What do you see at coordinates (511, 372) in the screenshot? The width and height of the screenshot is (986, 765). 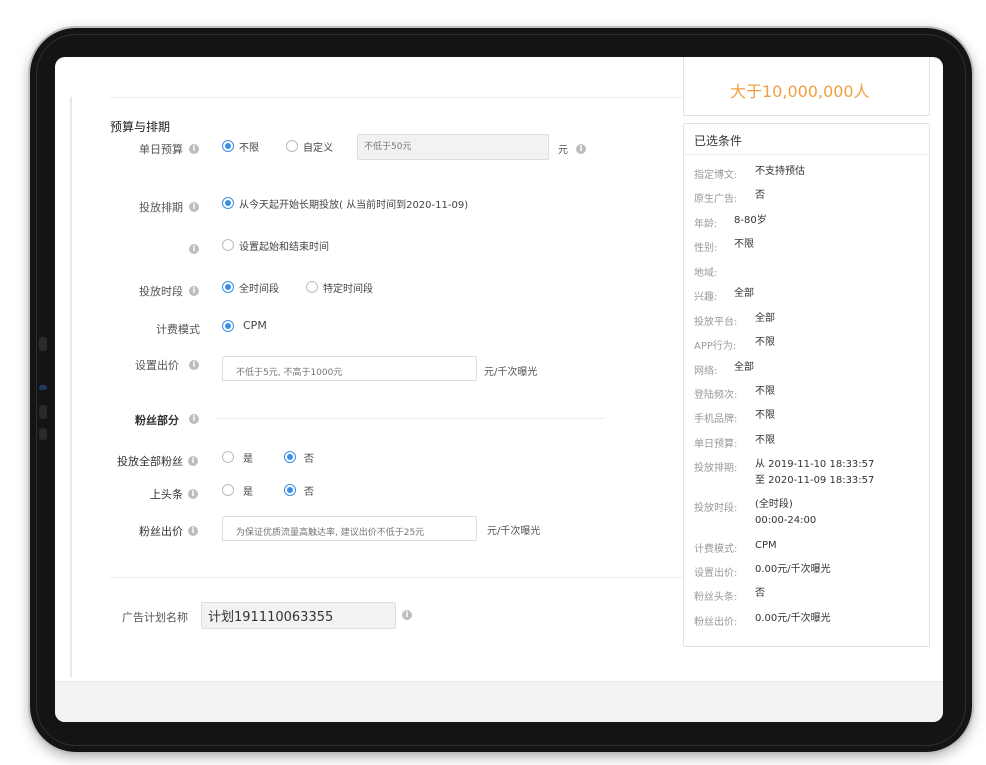 I see `bid-unit: 元/千次曝光` at bounding box center [511, 372].